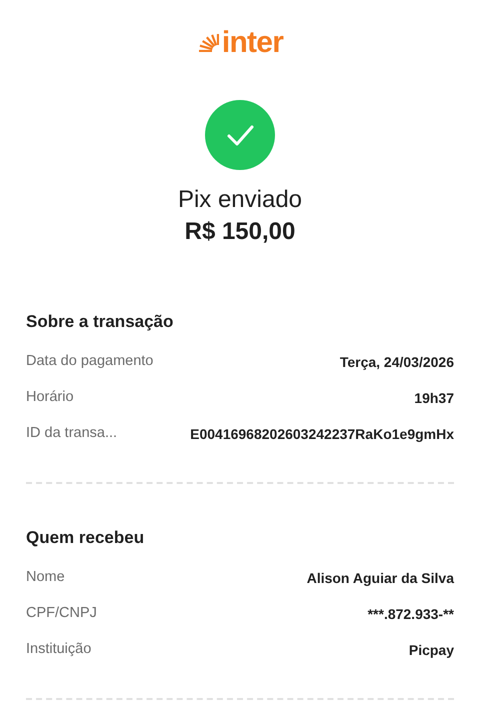 This screenshot has width=480, height=708. Describe the element at coordinates (380, 578) in the screenshot. I see `field-value: Alison Aguiar da Silva` at that location.